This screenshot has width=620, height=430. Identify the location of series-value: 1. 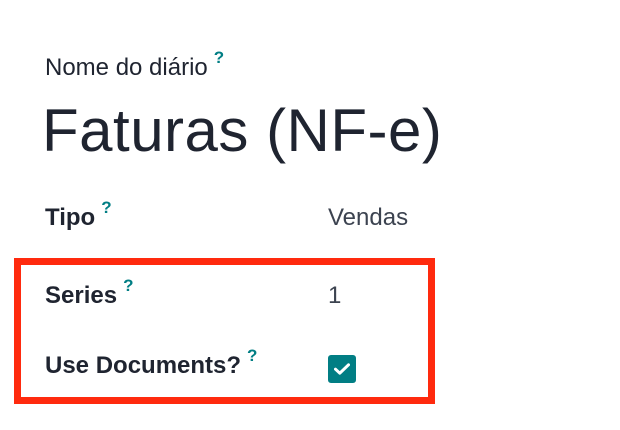
(334, 296).